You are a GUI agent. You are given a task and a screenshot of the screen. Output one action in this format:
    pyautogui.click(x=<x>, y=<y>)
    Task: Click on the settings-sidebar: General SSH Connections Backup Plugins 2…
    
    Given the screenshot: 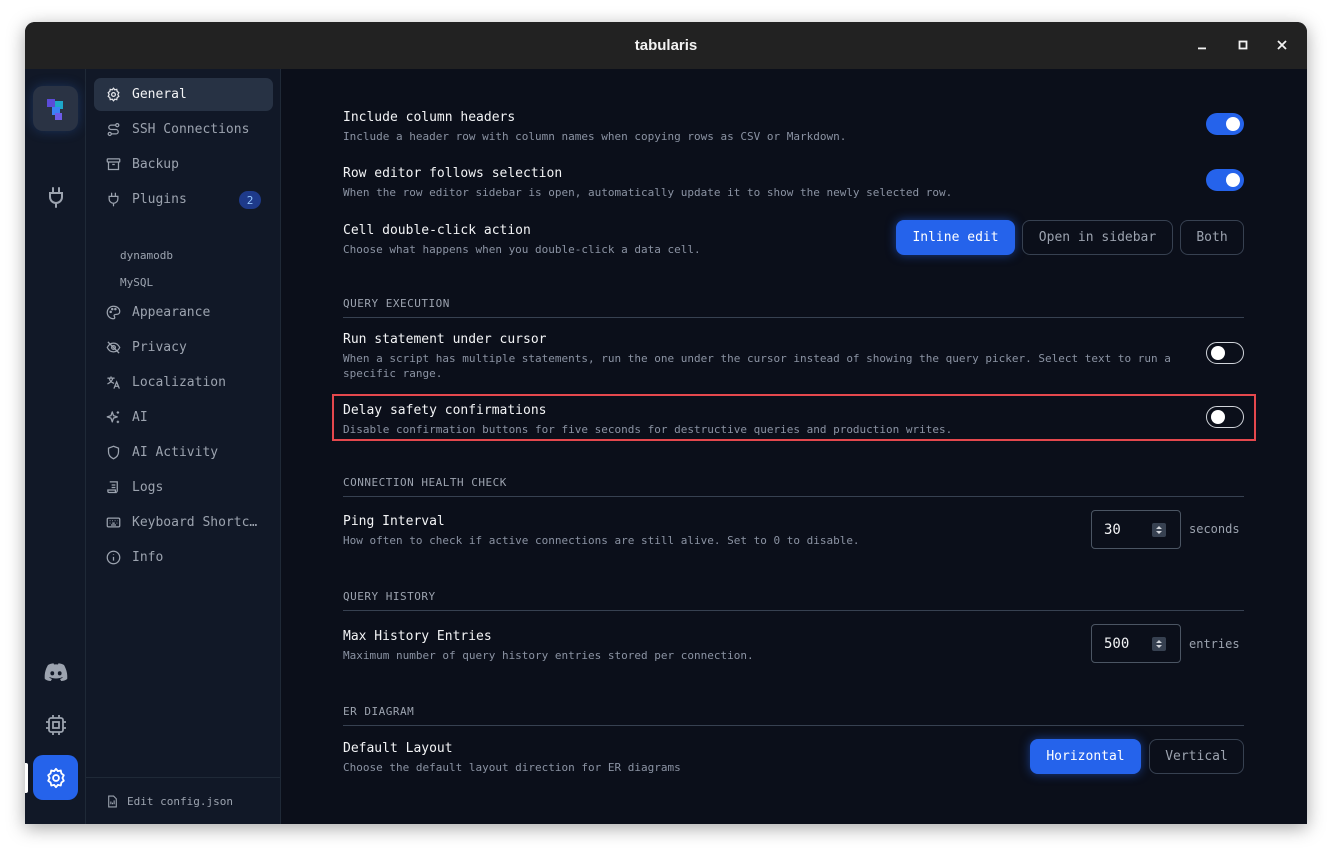 What is the action you would take?
    pyautogui.click(x=183, y=446)
    